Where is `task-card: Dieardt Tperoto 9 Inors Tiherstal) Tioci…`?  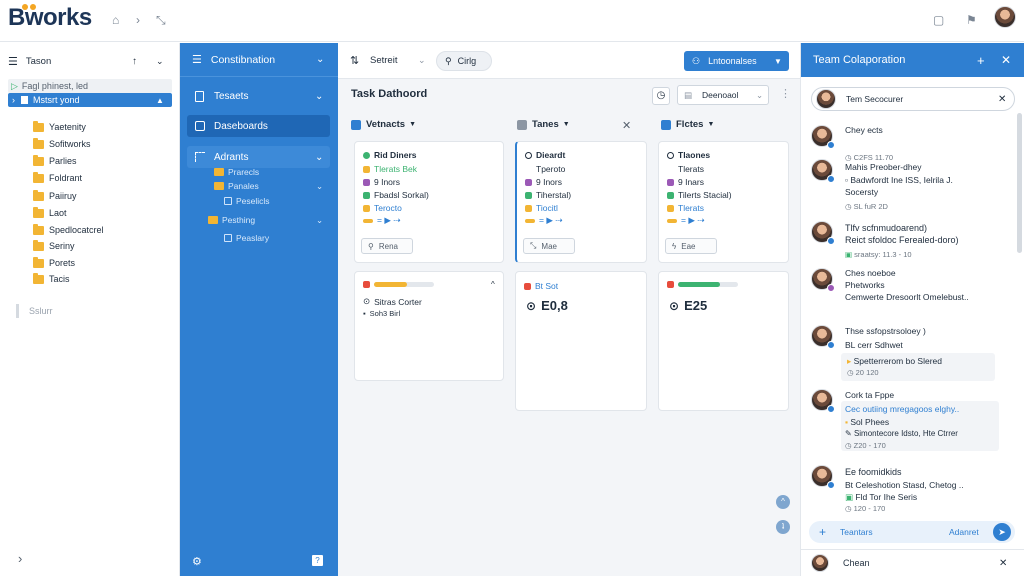 task-card: Dieardt Tperoto 9 Inors Tiherstal) Tioci… is located at coordinates (581, 202).